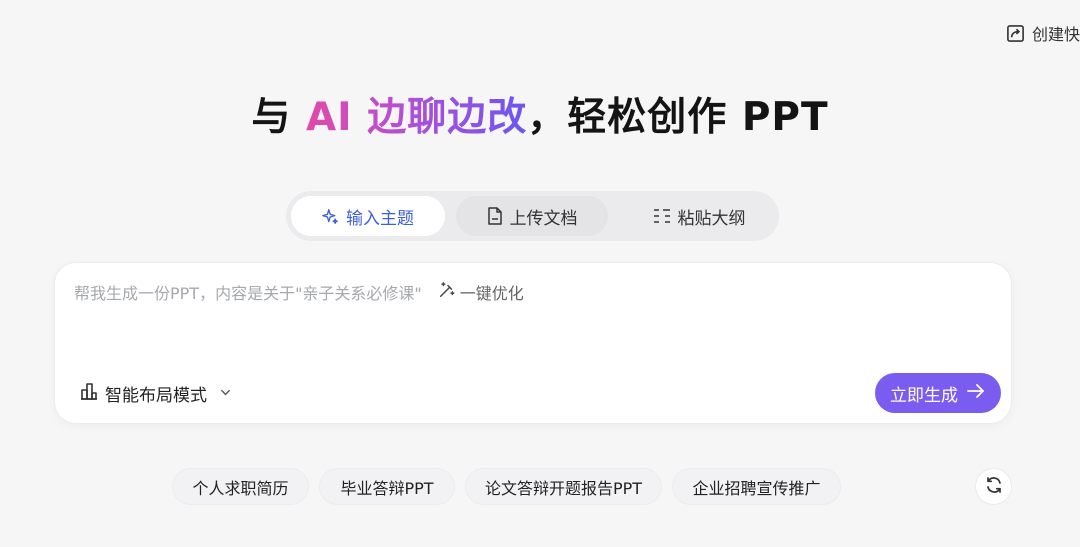 The image size is (1080, 547). Describe the element at coordinates (248, 292) in the screenshot. I see `prompt-input: 帮我生成一份PPT，内容是关于"亲子关系必修课"` at that location.